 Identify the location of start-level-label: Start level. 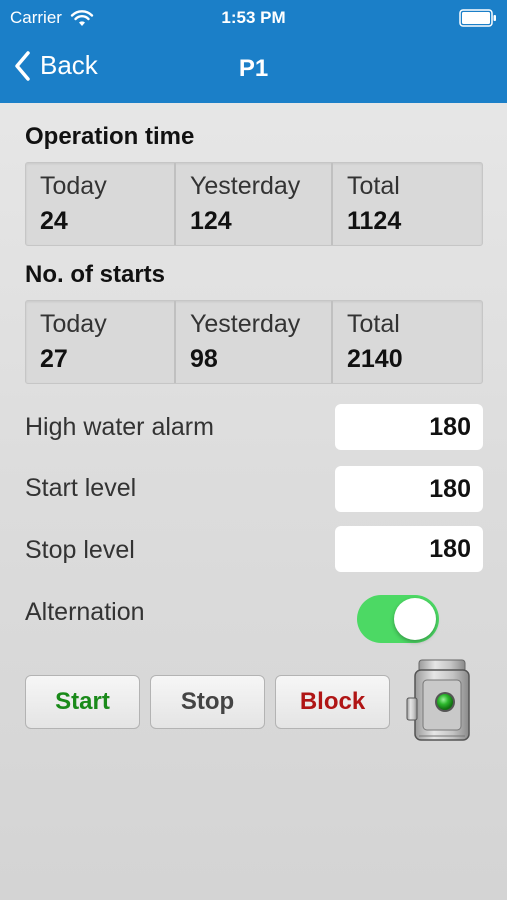
(81, 488).